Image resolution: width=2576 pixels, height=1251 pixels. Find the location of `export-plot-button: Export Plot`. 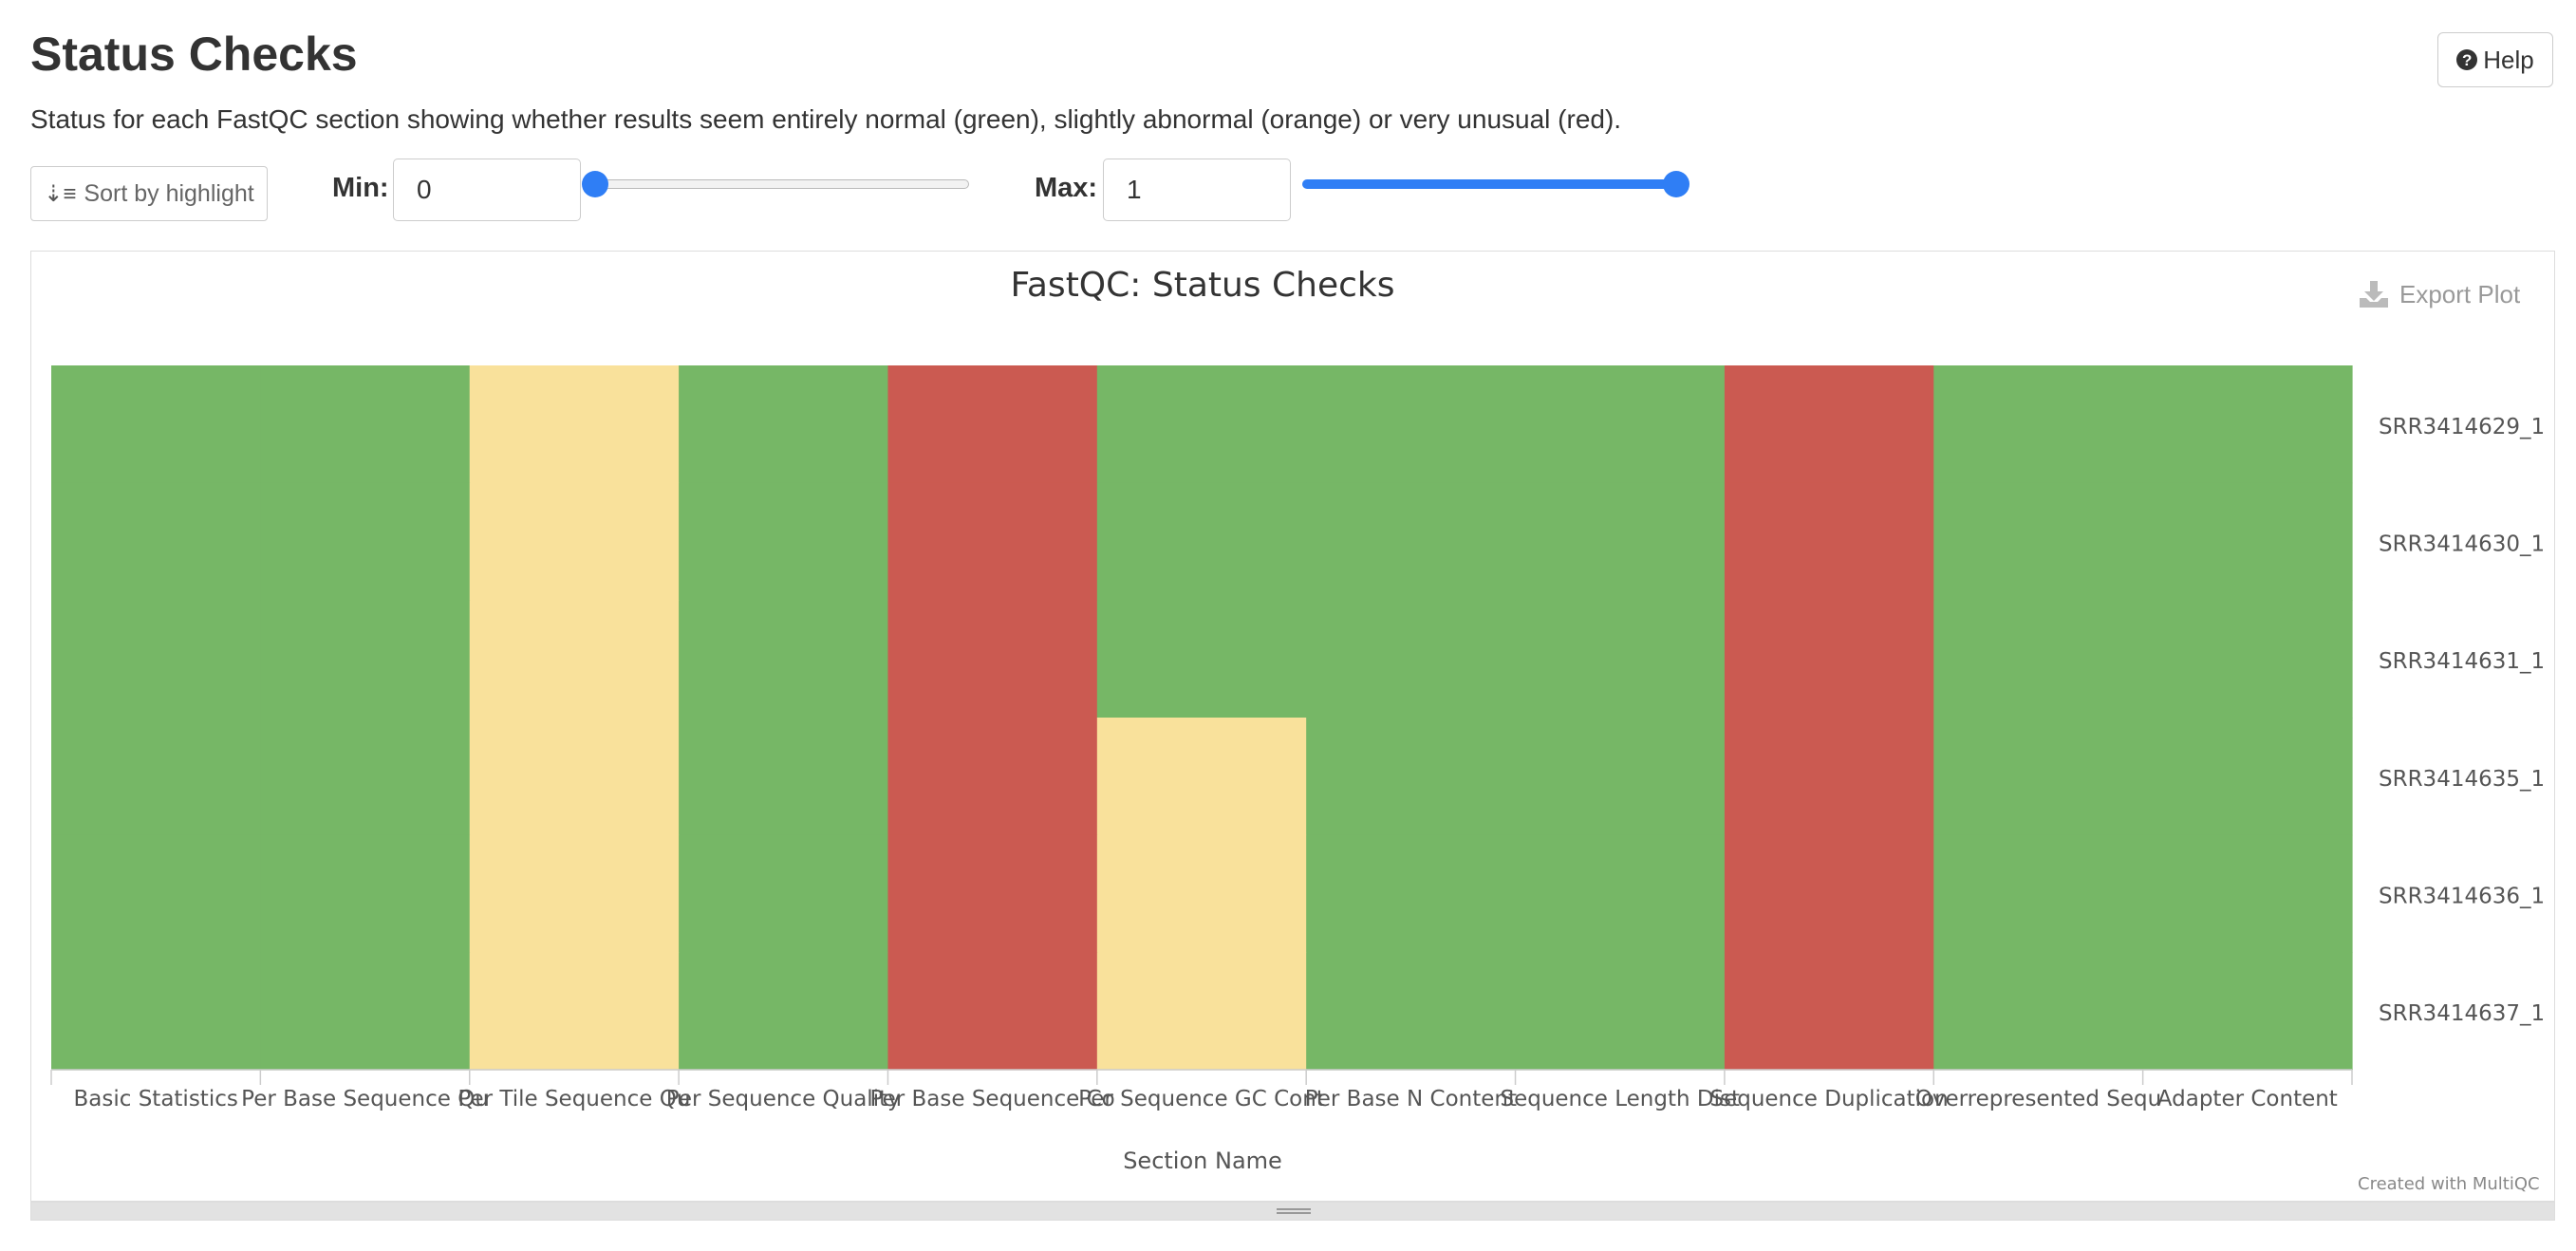

export-plot-button: Export Plot is located at coordinates (2439, 294).